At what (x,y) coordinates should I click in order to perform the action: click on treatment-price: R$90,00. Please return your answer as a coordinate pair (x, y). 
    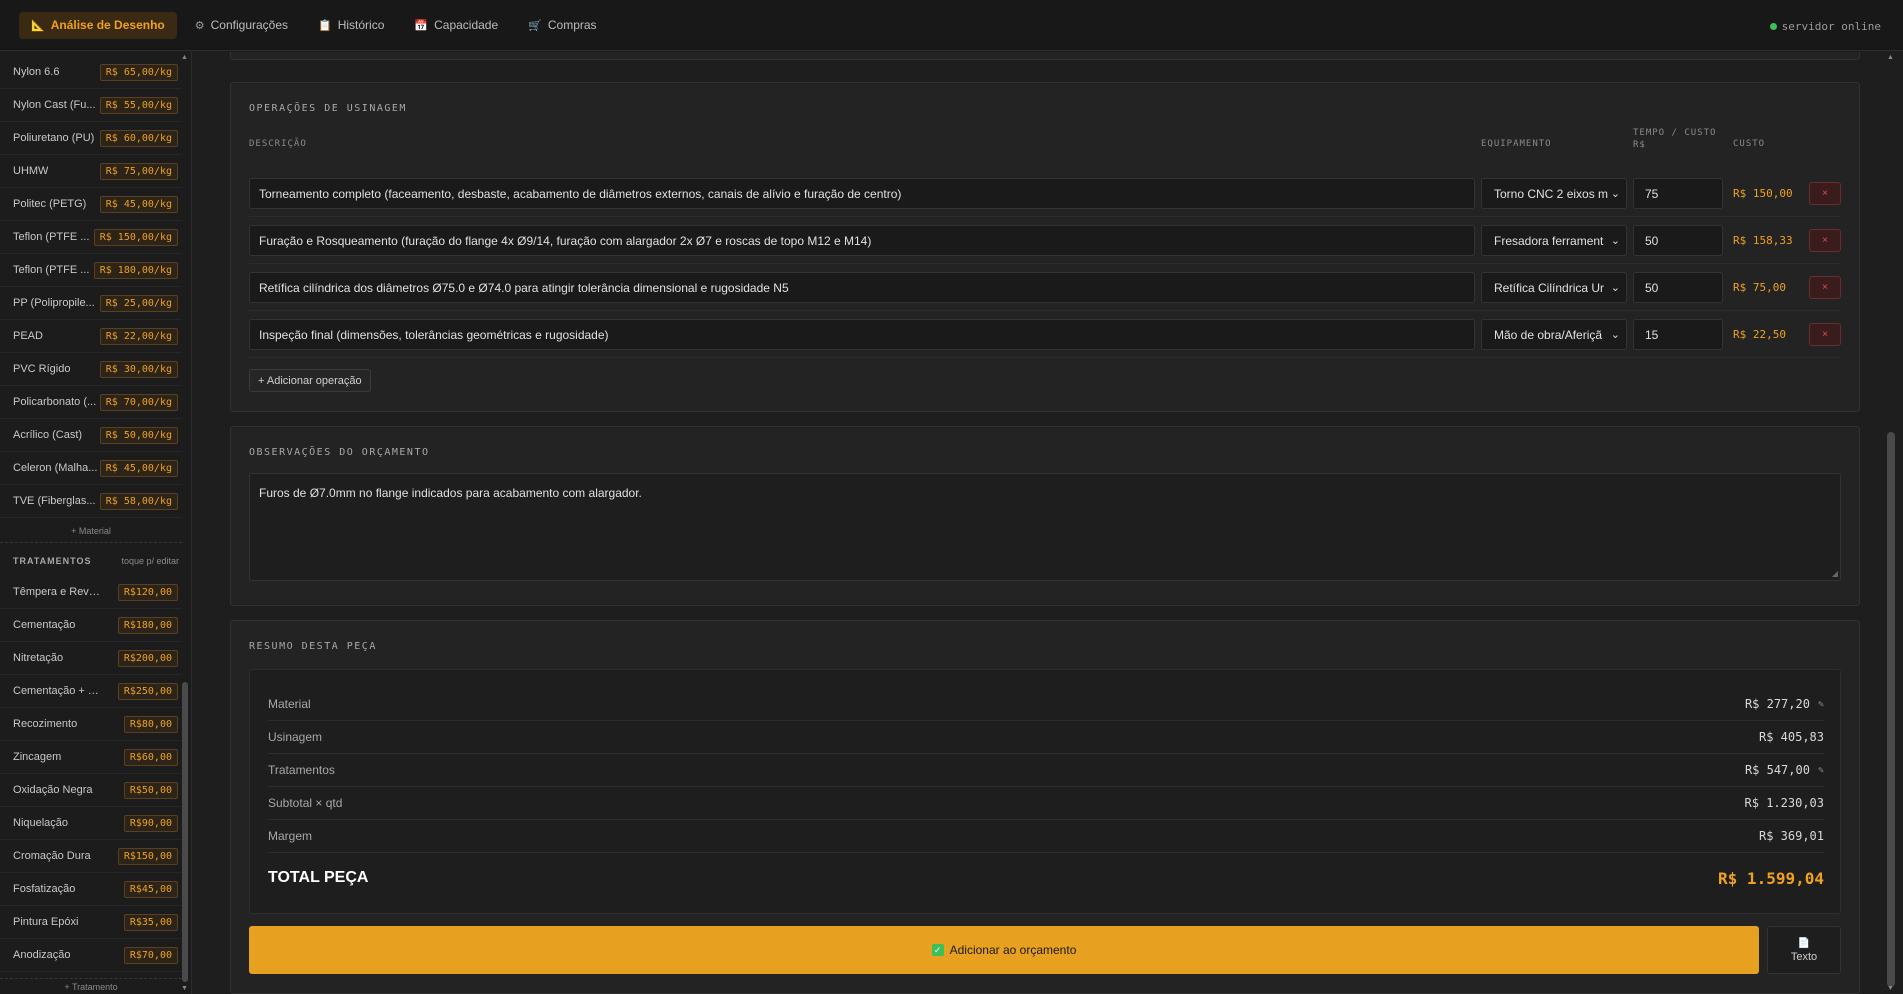
    Looking at the image, I should click on (150, 823).